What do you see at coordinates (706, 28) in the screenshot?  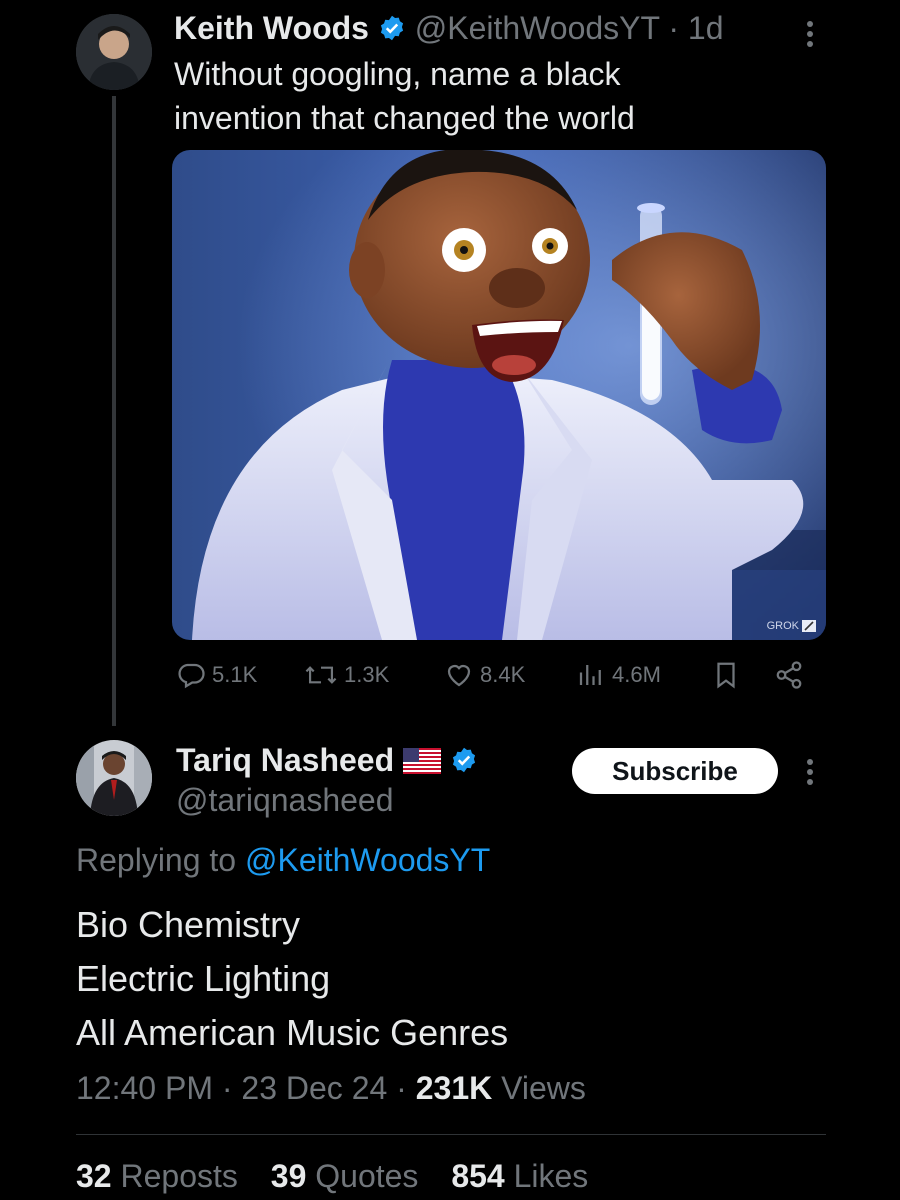 I see `tweet-time: 1d` at bounding box center [706, 28].